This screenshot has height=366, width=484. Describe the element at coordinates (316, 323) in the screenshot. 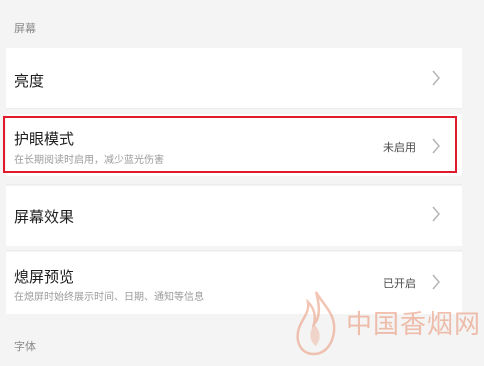

I see `flame-logo-icon` at that location.